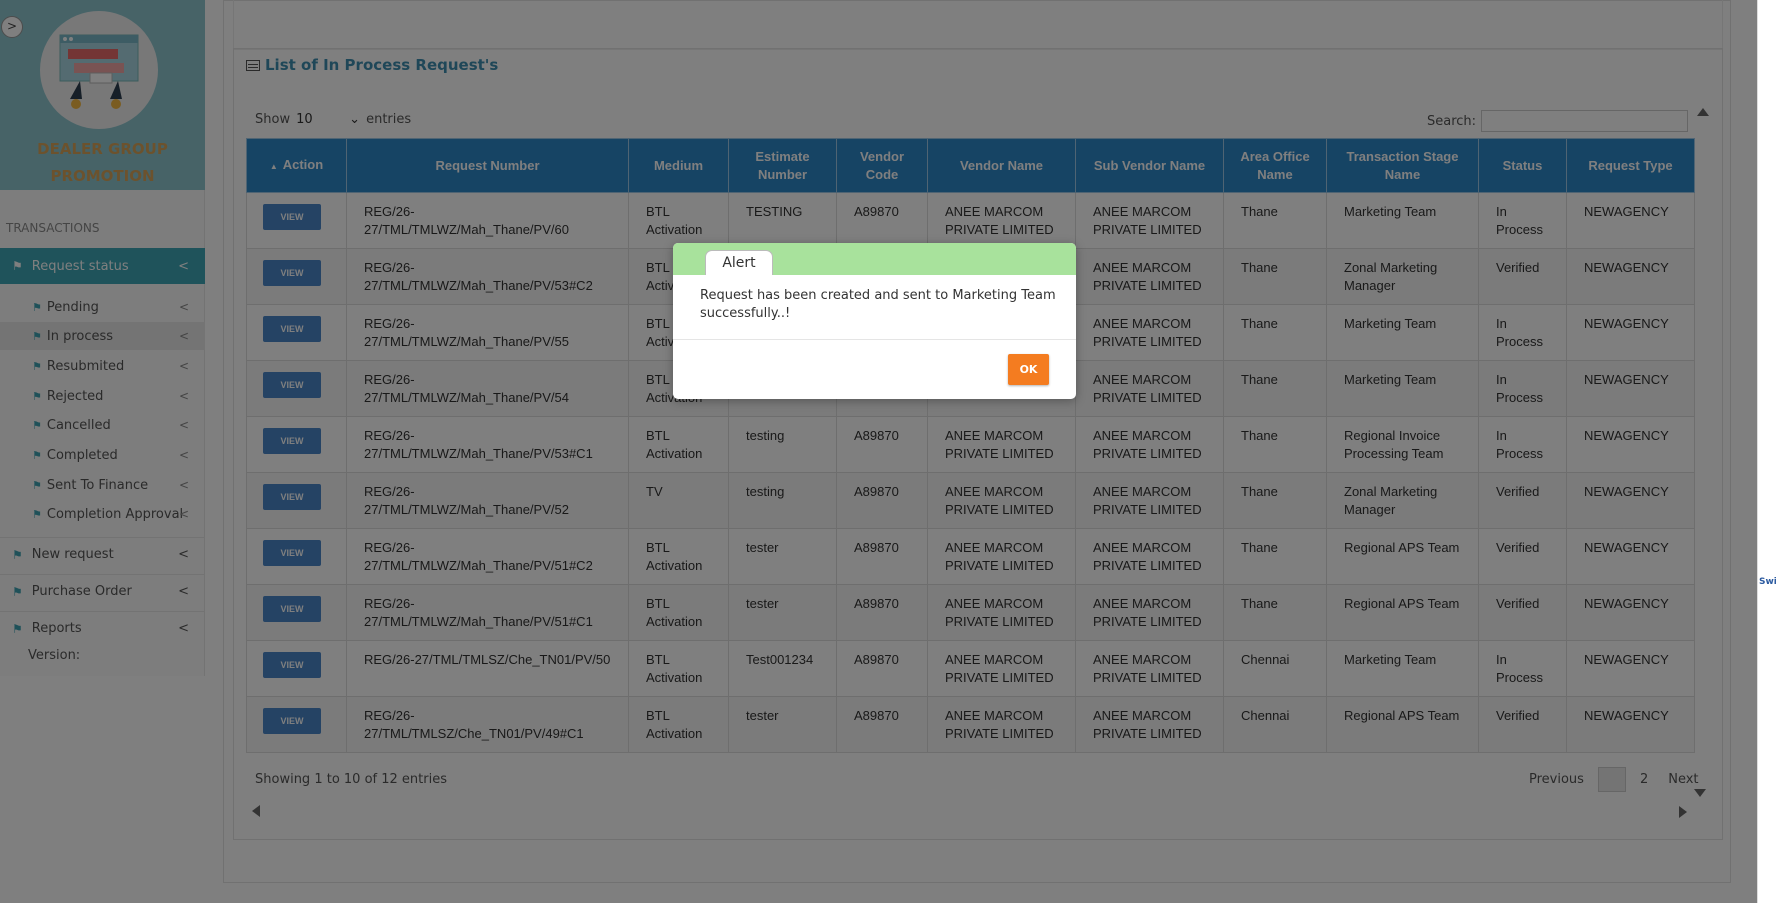 This screenshot has width=1776, height=903. What do you see at coordinates (874, 339) in the screenshot?
I see `alert-divider` at bounding box center [874, 339].